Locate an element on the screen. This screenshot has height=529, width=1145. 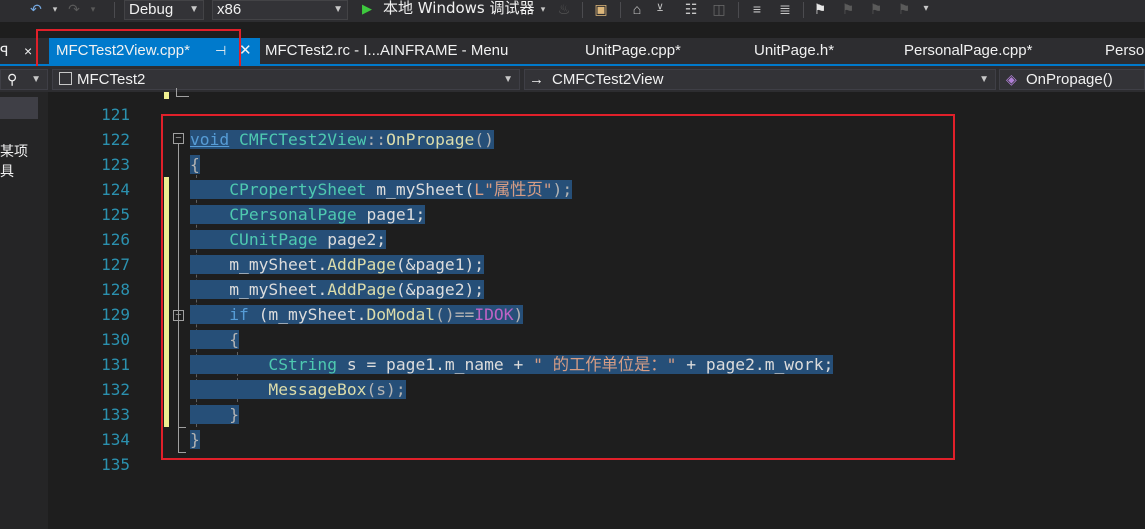
class-dropdown: → CMFCTest2View ▼ is located at coordinates (760, 79).